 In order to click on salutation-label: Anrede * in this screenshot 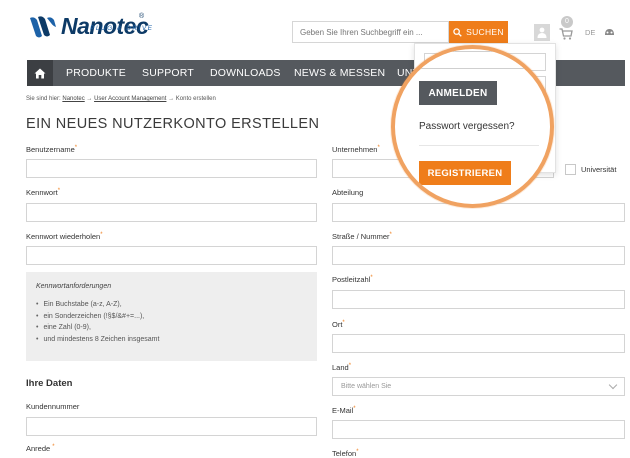, I will do `click(40, 448)`.